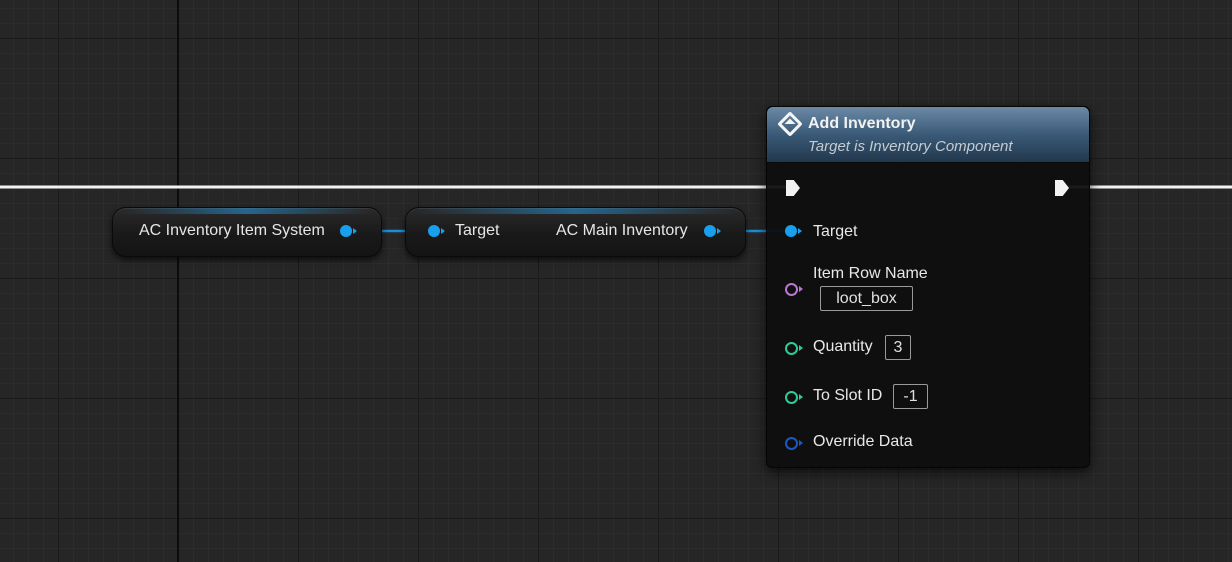 Image resolution: width=1232 pixels, height=562 pixels. I want to click on quantity-pin, so click(794, 348).